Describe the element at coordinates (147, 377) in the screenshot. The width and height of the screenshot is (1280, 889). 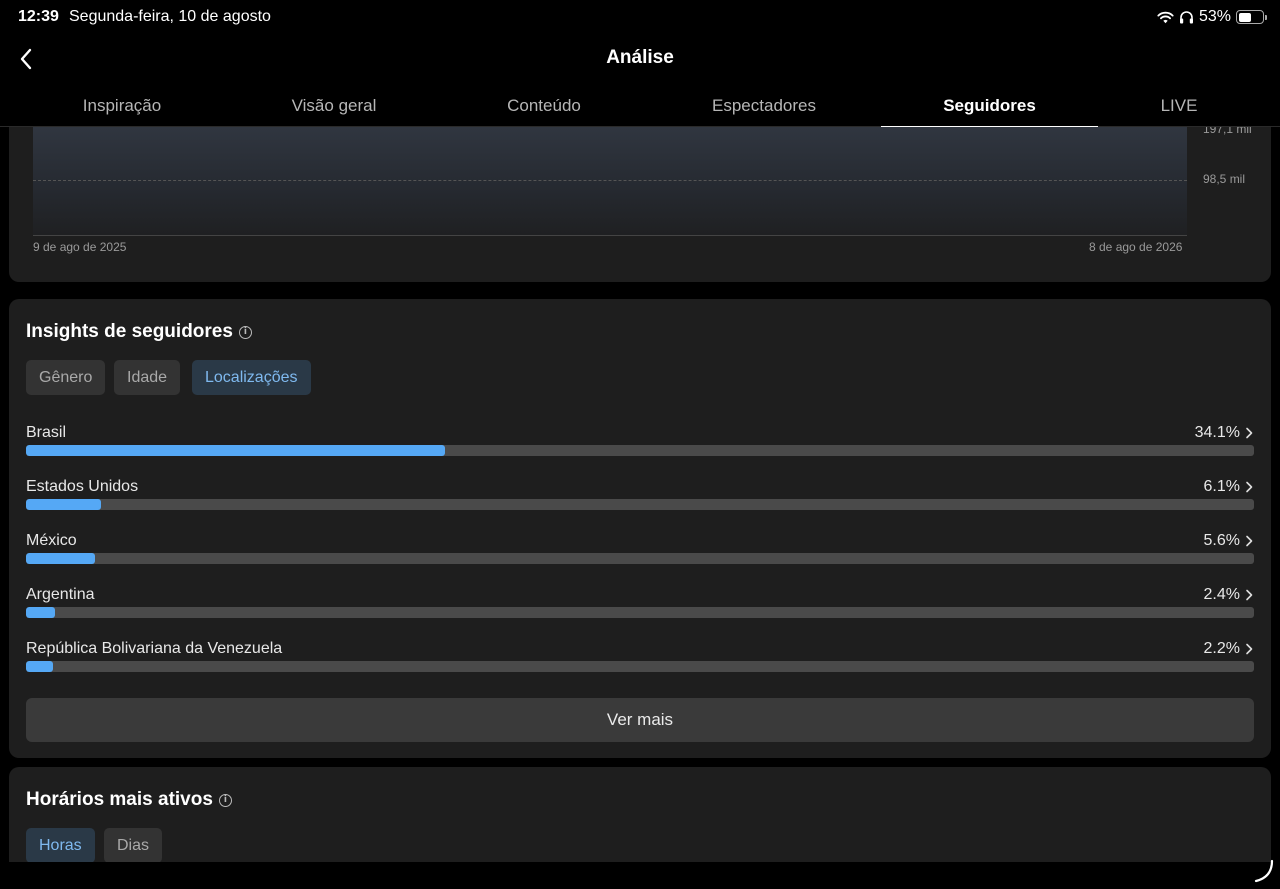
I see `chip-age: Idade` at that location.